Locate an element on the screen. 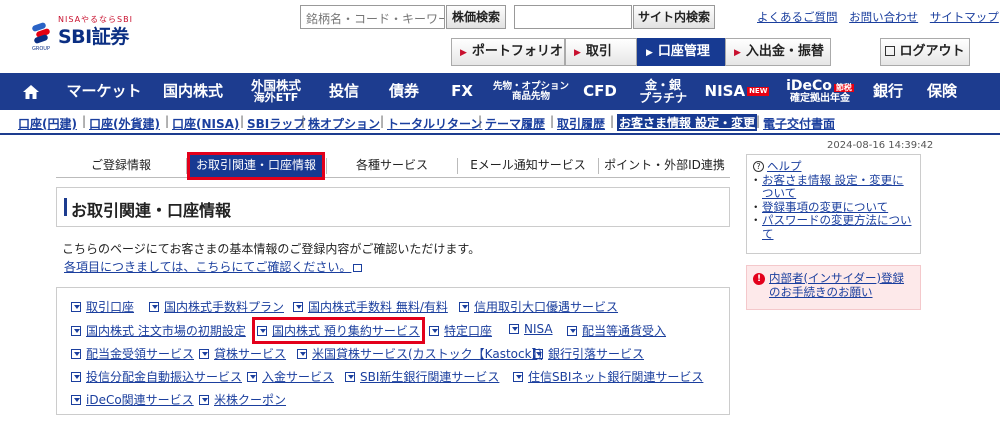 The image size is (1000, 434). insider-notice: ! 内部者(インサイダー)登録のお手続きのお願い is located at coordinates (833, 287).